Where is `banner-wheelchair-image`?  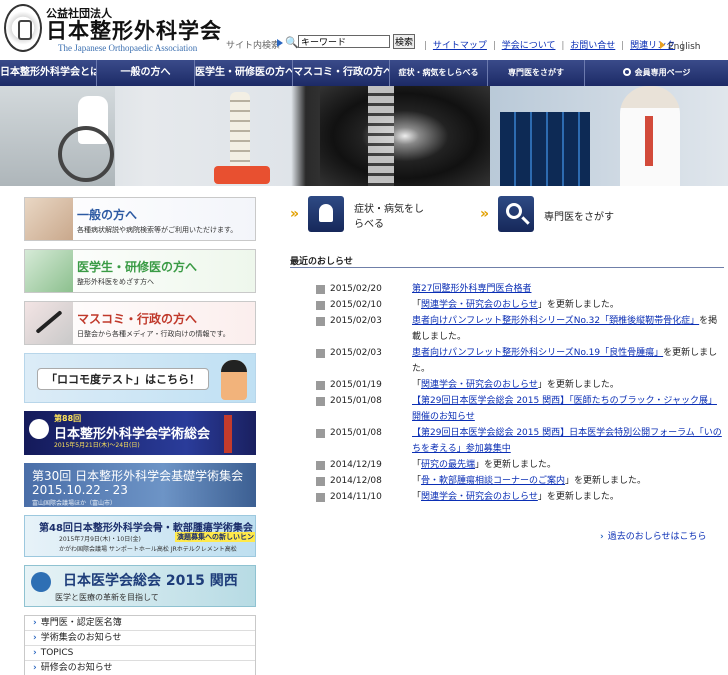
banner-wheelchair-image is located at coordinates (86, 154).